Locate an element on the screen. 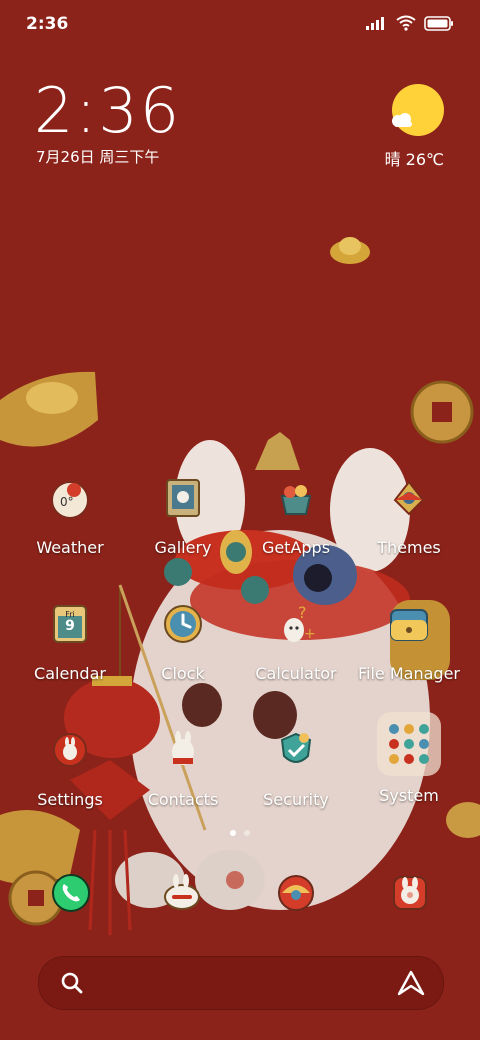 The image size is (480, 1040). app-security: Security is located at coordinates (296, 768).